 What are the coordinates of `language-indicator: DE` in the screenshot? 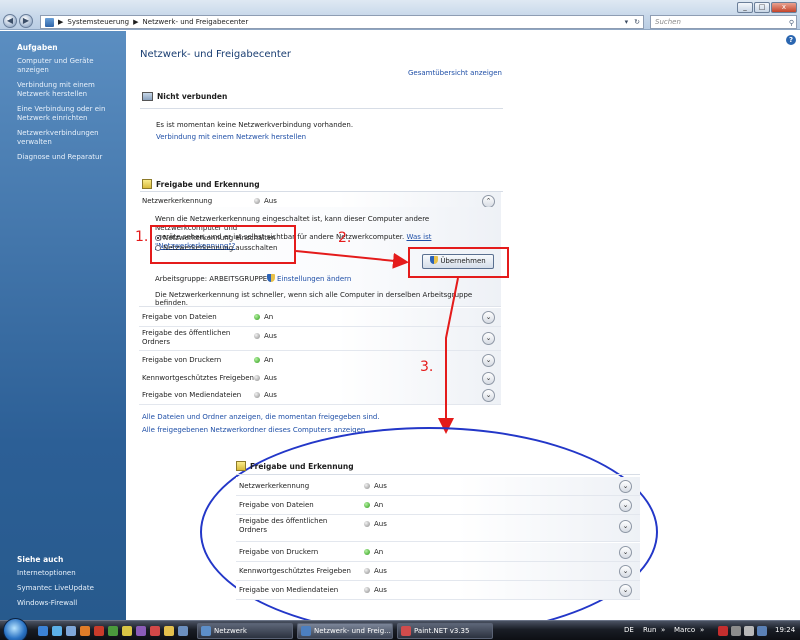 It's located at (629, 630).